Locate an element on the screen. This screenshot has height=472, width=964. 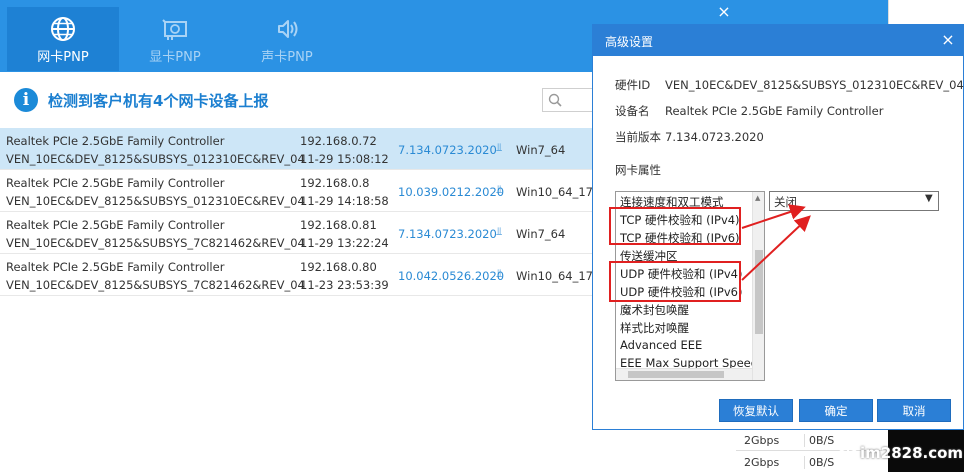
driver-version: 10.042.0526.2020 is located at coordinates (451, 276).